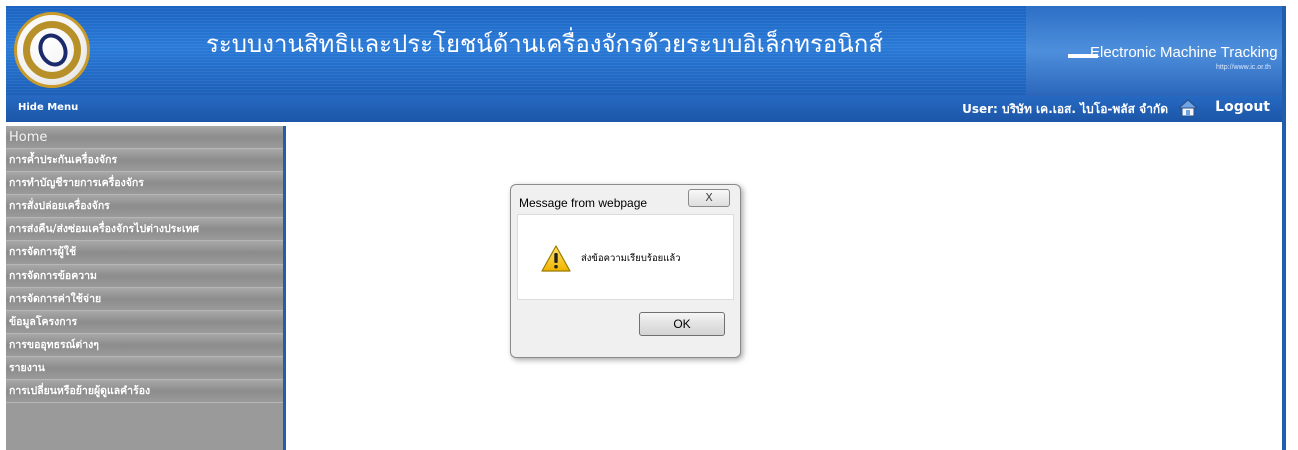  What do you see at coordinates (631, 258) in the screenshot?
I see `dialog-message: ส่งข้อความเรียบร้อยแล้ว` at bounding box center [631, 258].